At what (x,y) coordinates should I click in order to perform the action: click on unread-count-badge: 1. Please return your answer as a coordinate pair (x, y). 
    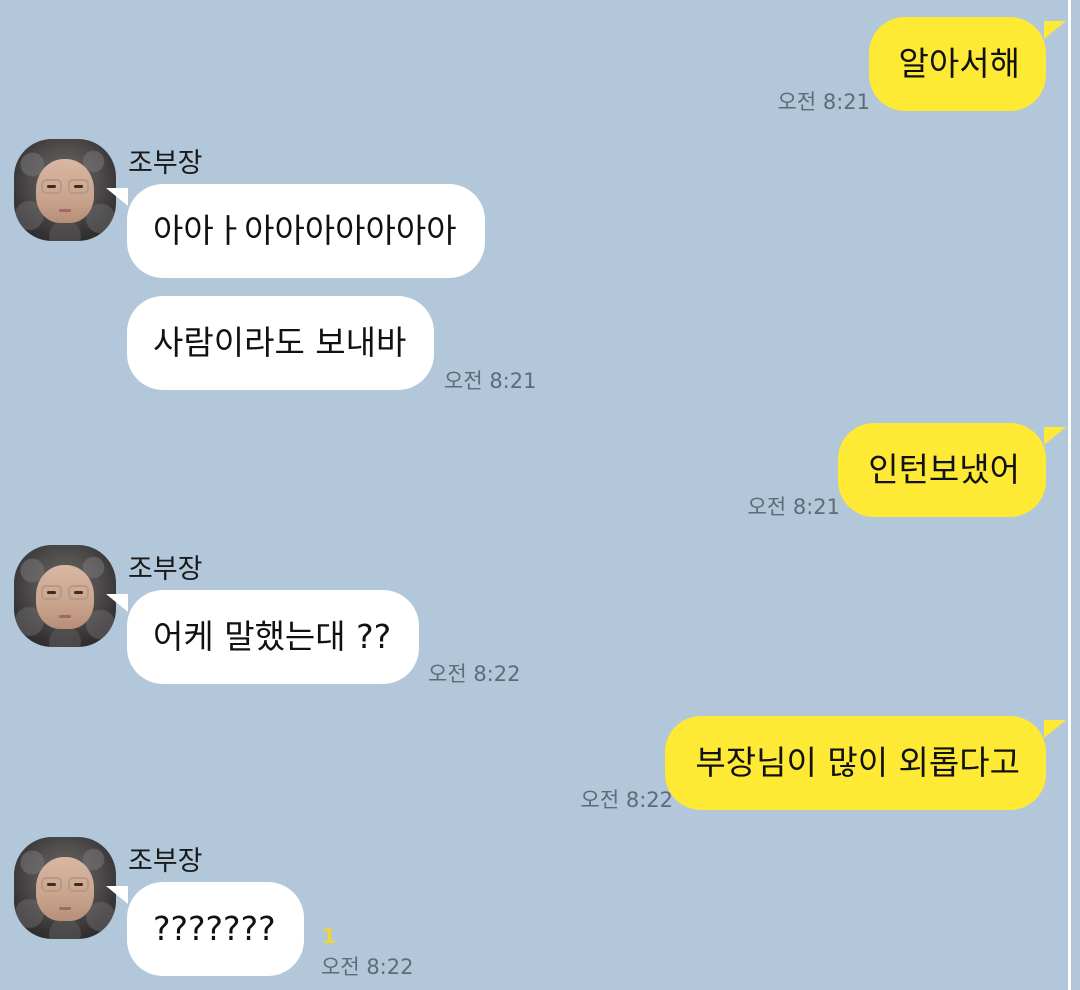
    Looking at the image, I should click on (329, 936).